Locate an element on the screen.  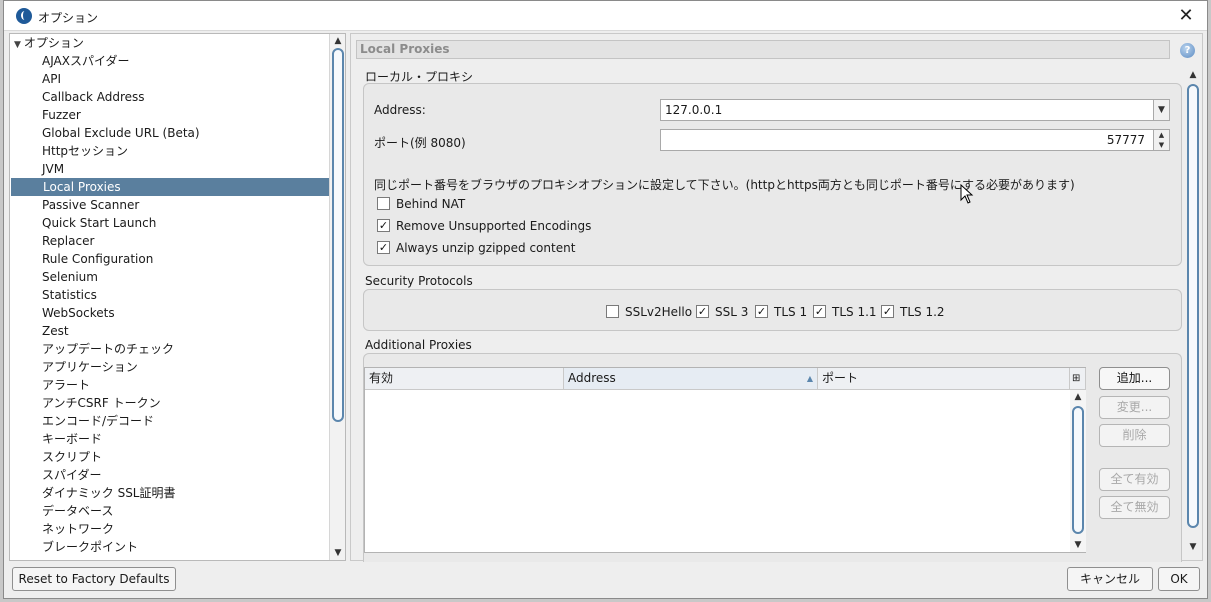
disable-all-button: 全て無効 is located at coordinates (1134, 507).